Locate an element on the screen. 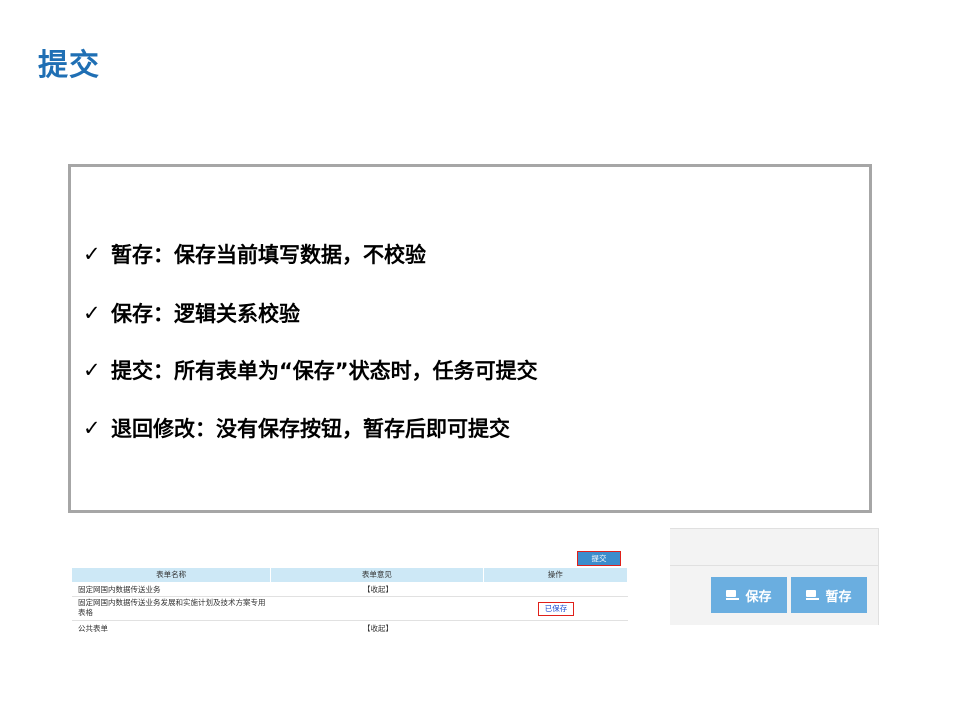 The height and width of the screenshot is (720, 960). temp-save-button: 暂存 is located at coordinates (829, 595).